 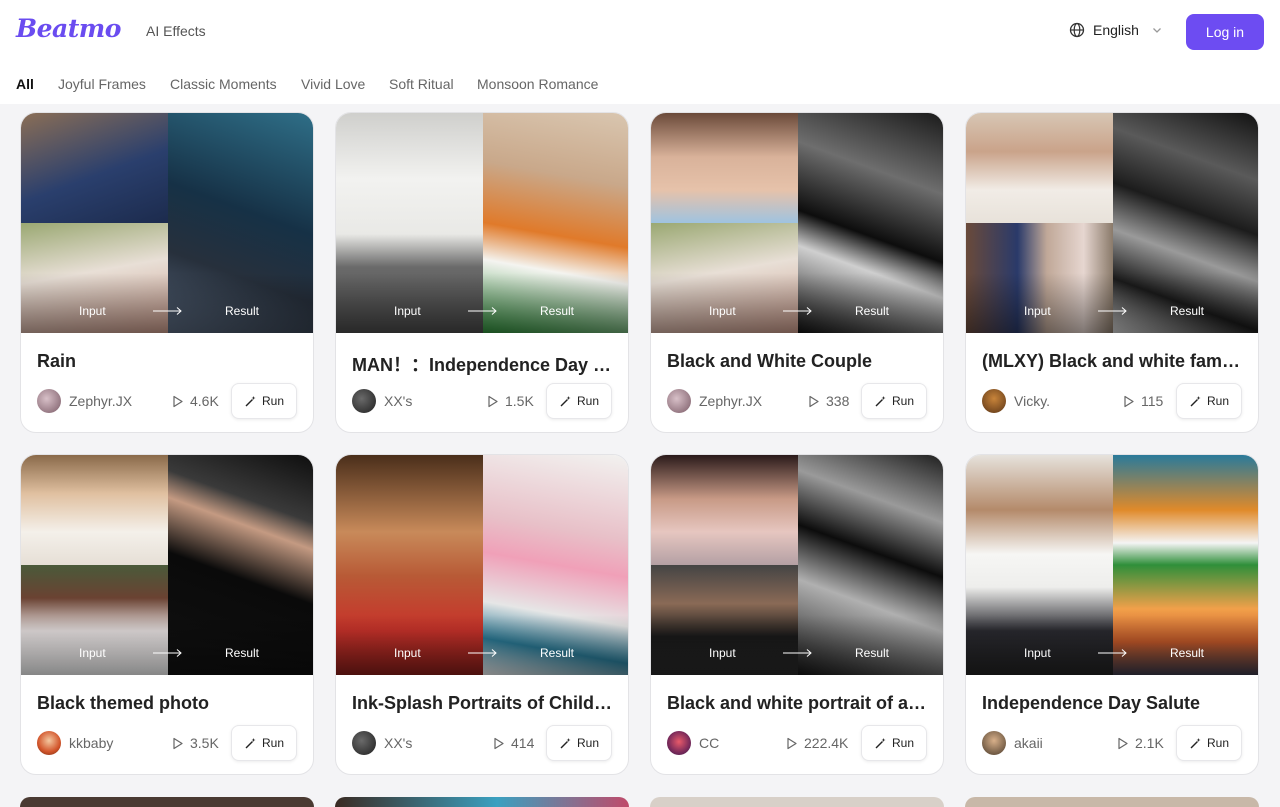 What do you see at coordinates (640, 32) in the screenshot?
I see `top-bar: Beatmo AI Effects English Log in` at bounding box center [640, 32].